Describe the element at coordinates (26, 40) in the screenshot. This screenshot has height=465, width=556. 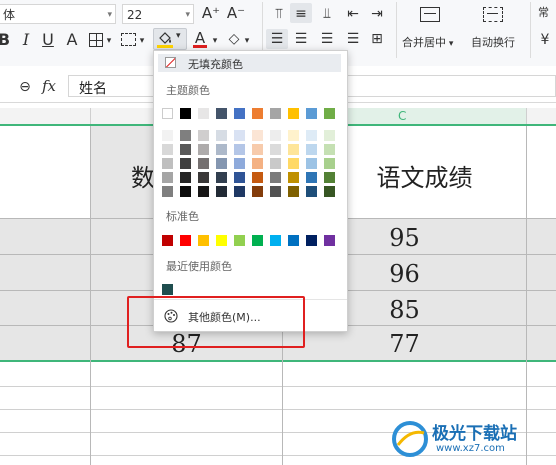
I see `italic-button: I` at that location.